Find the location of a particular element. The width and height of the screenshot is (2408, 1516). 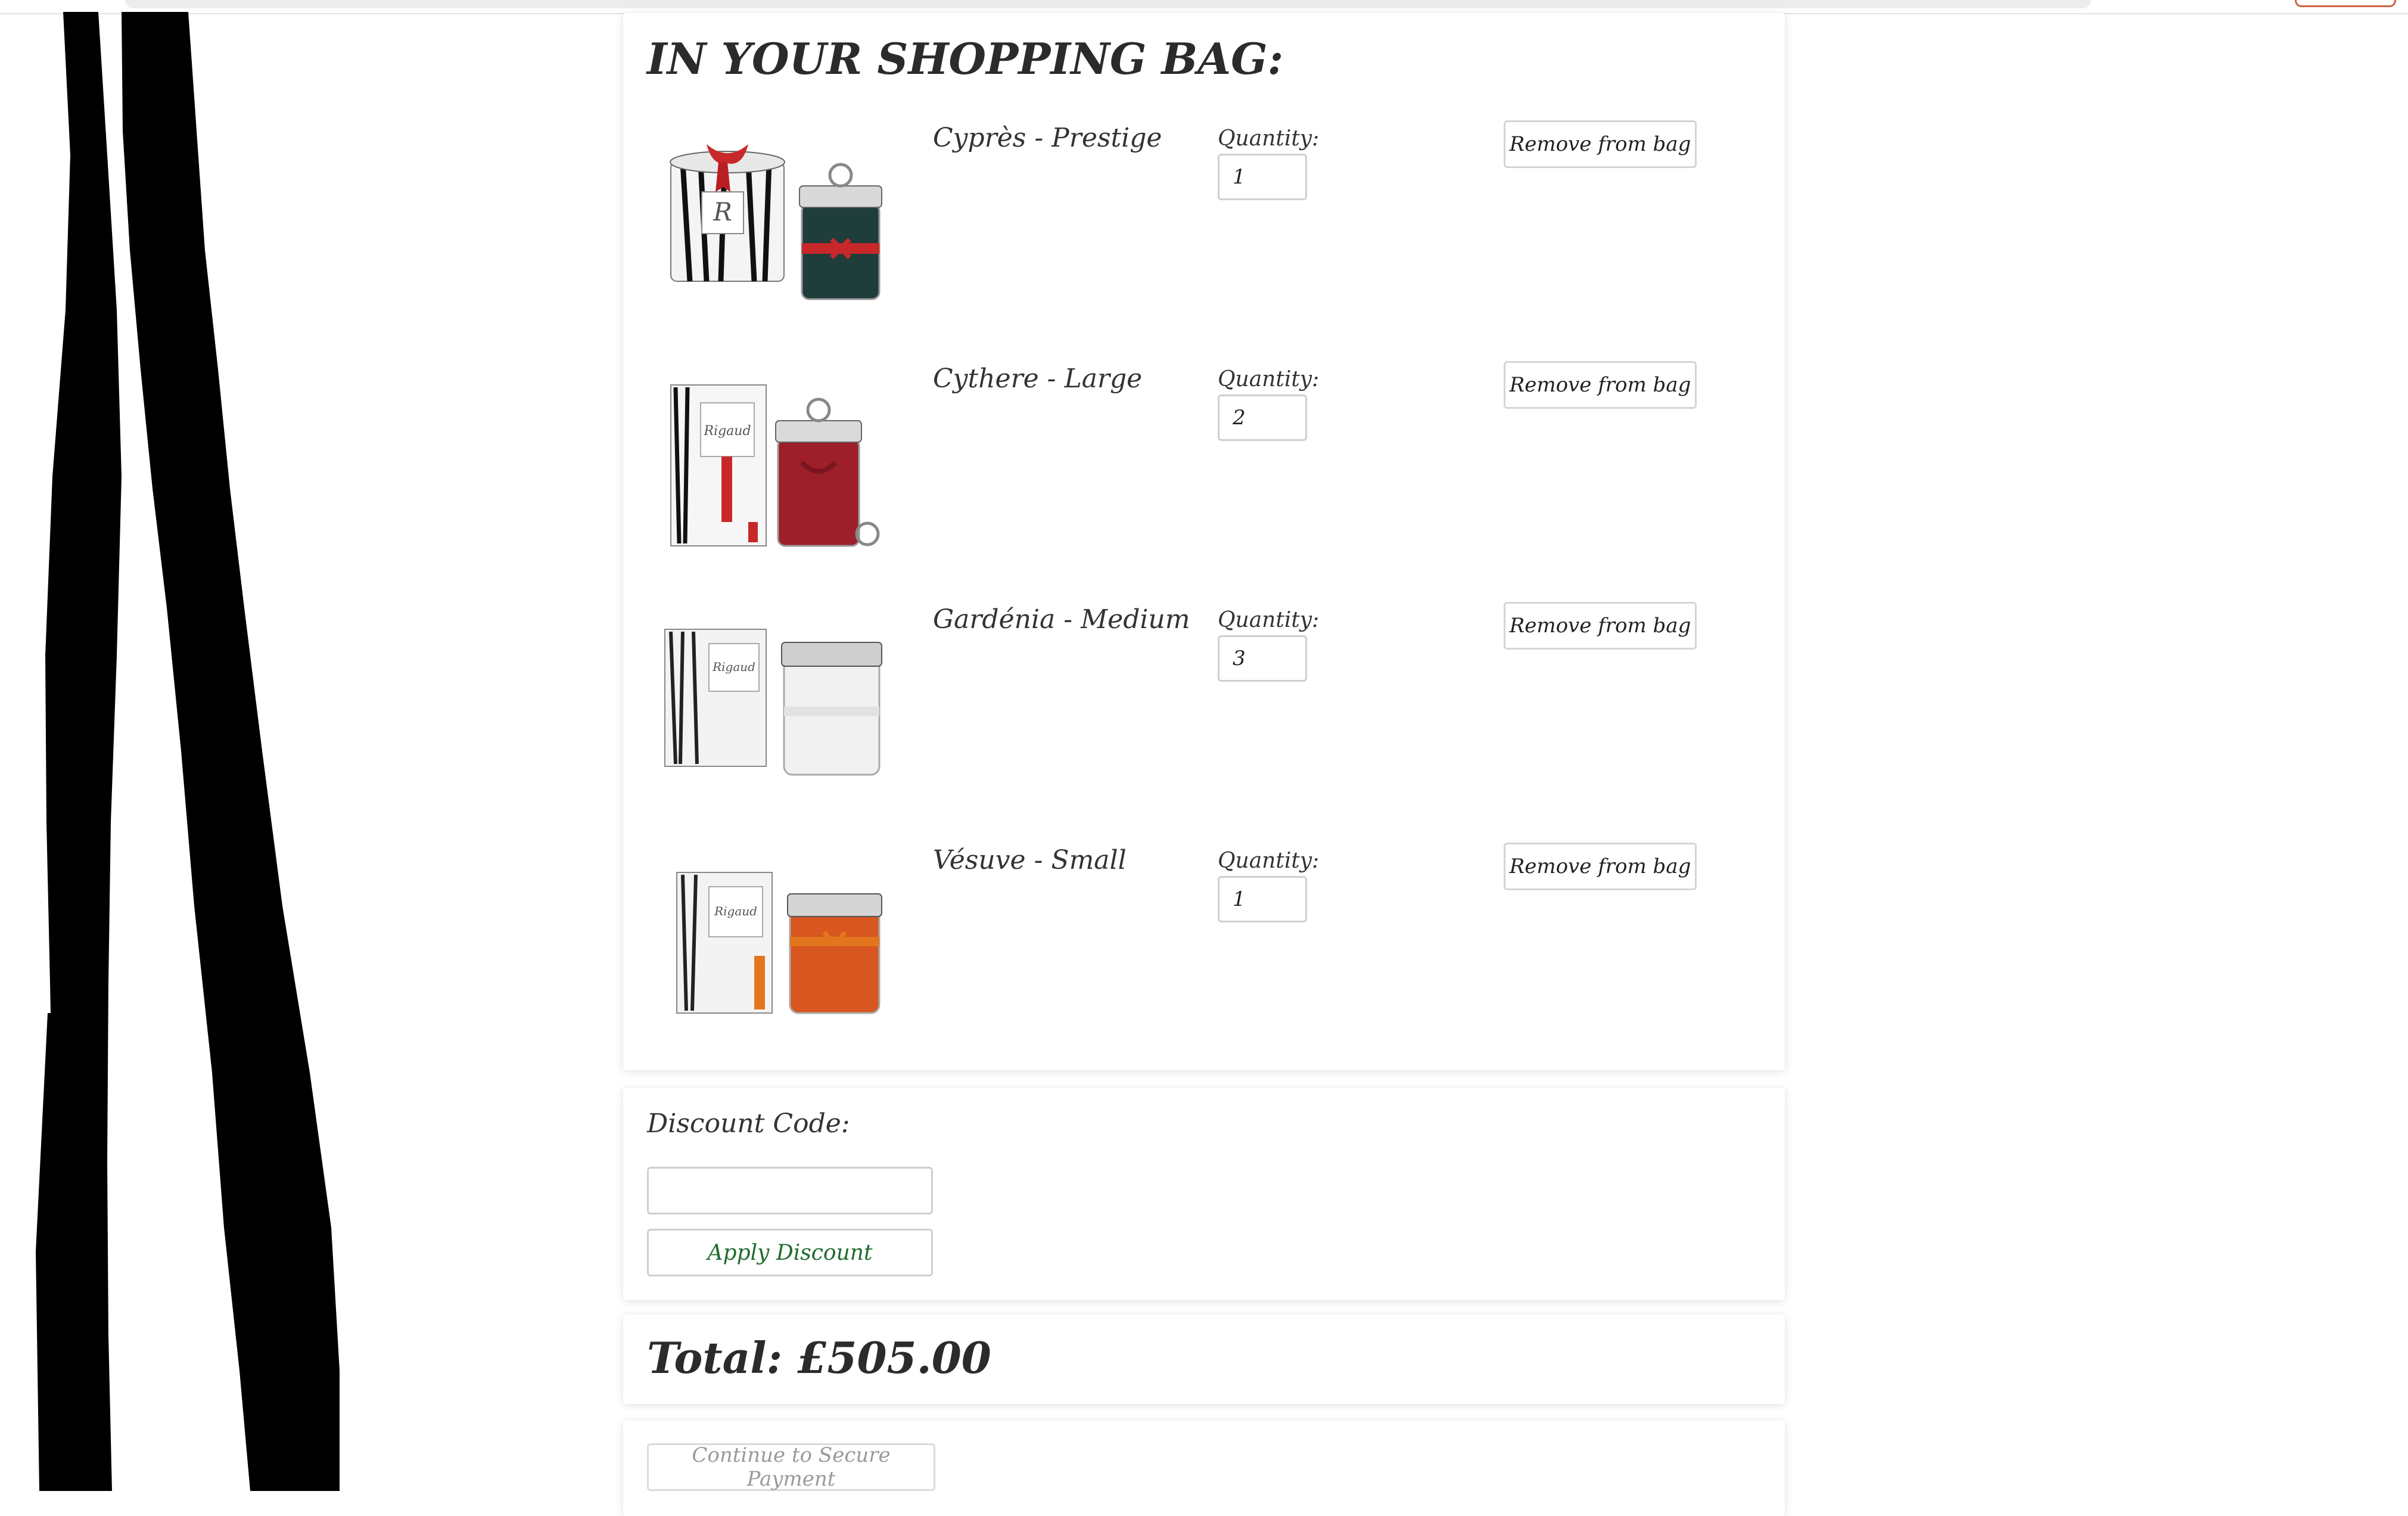

continue-to-payment-button: Continue to Secure Payment is located at coordinates (791, 1467).